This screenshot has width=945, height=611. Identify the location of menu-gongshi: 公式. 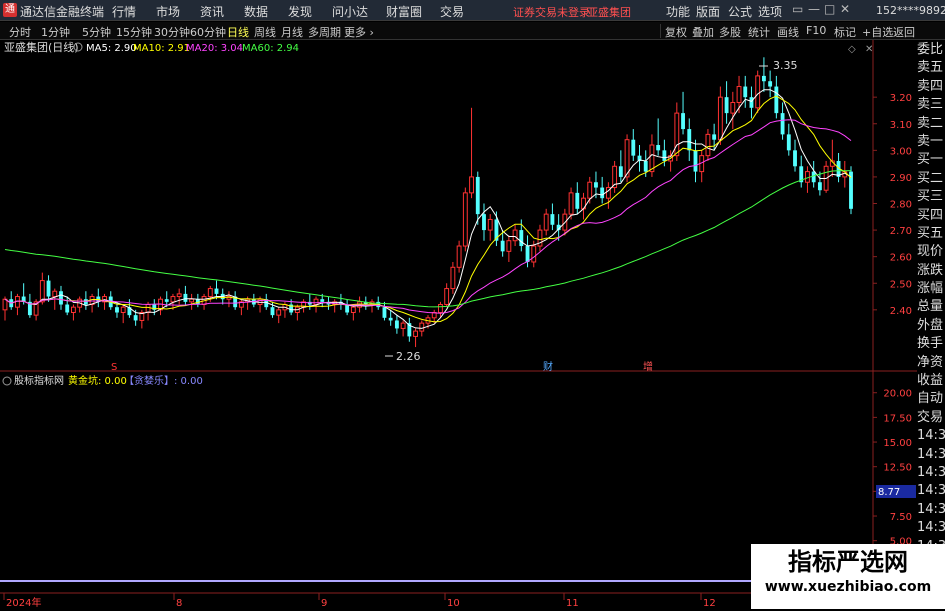
(740, 11).